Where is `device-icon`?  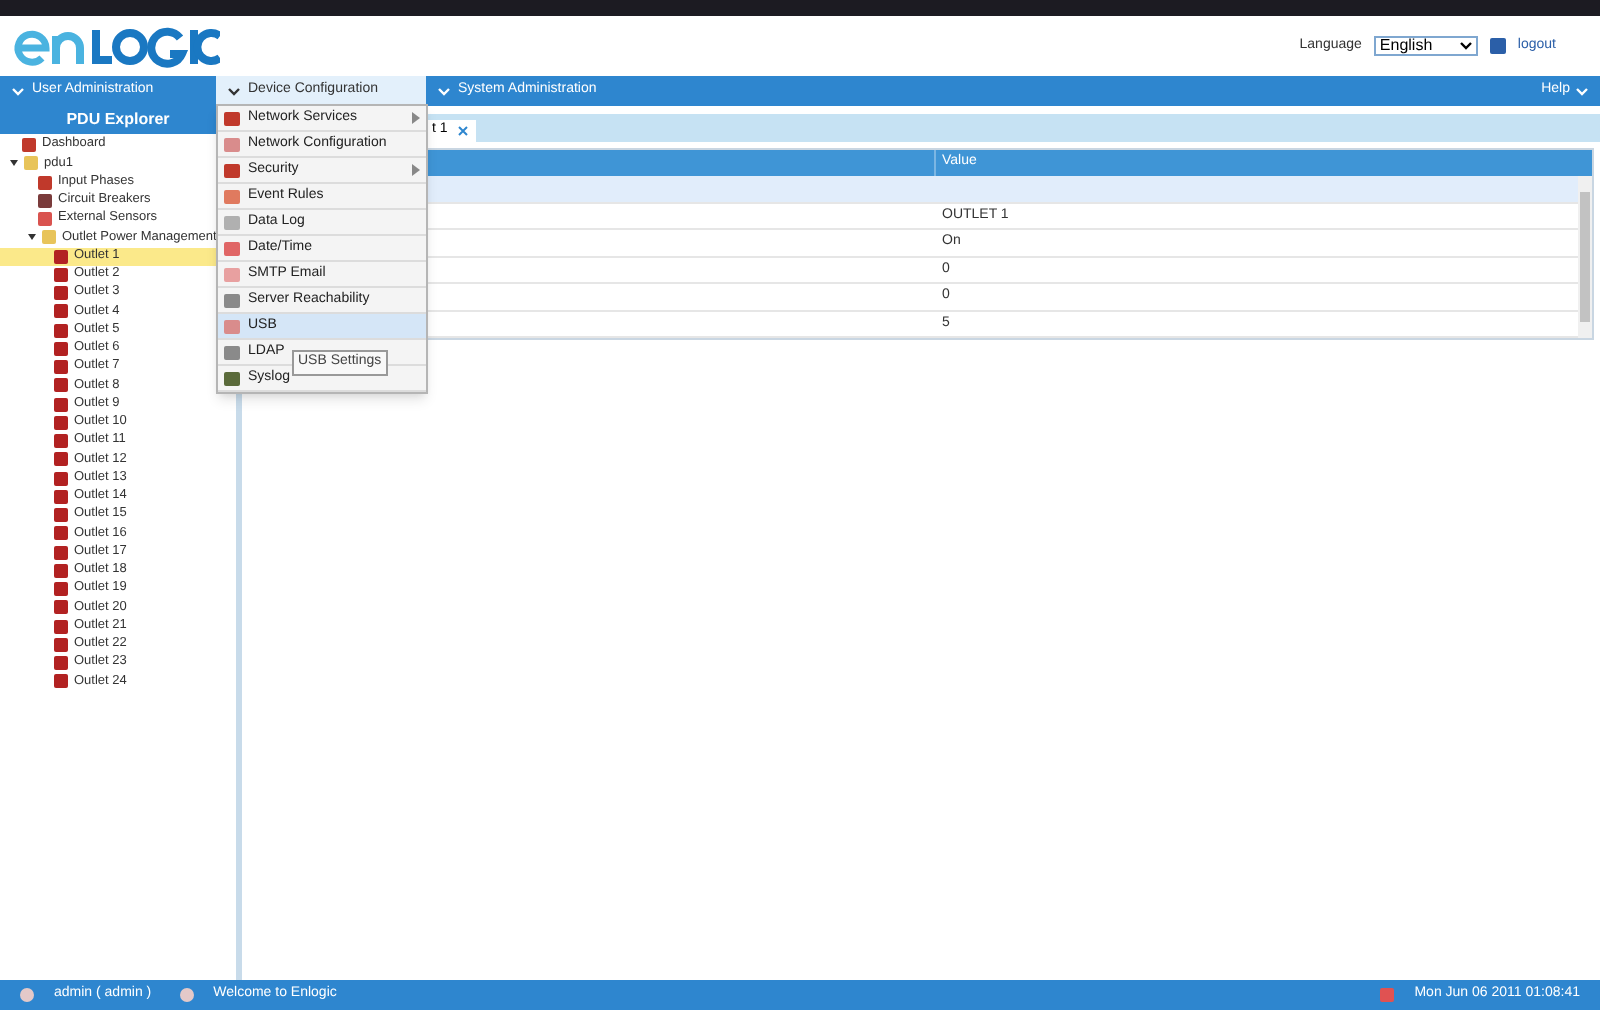 device-icon is located at coordinates (29, 145).